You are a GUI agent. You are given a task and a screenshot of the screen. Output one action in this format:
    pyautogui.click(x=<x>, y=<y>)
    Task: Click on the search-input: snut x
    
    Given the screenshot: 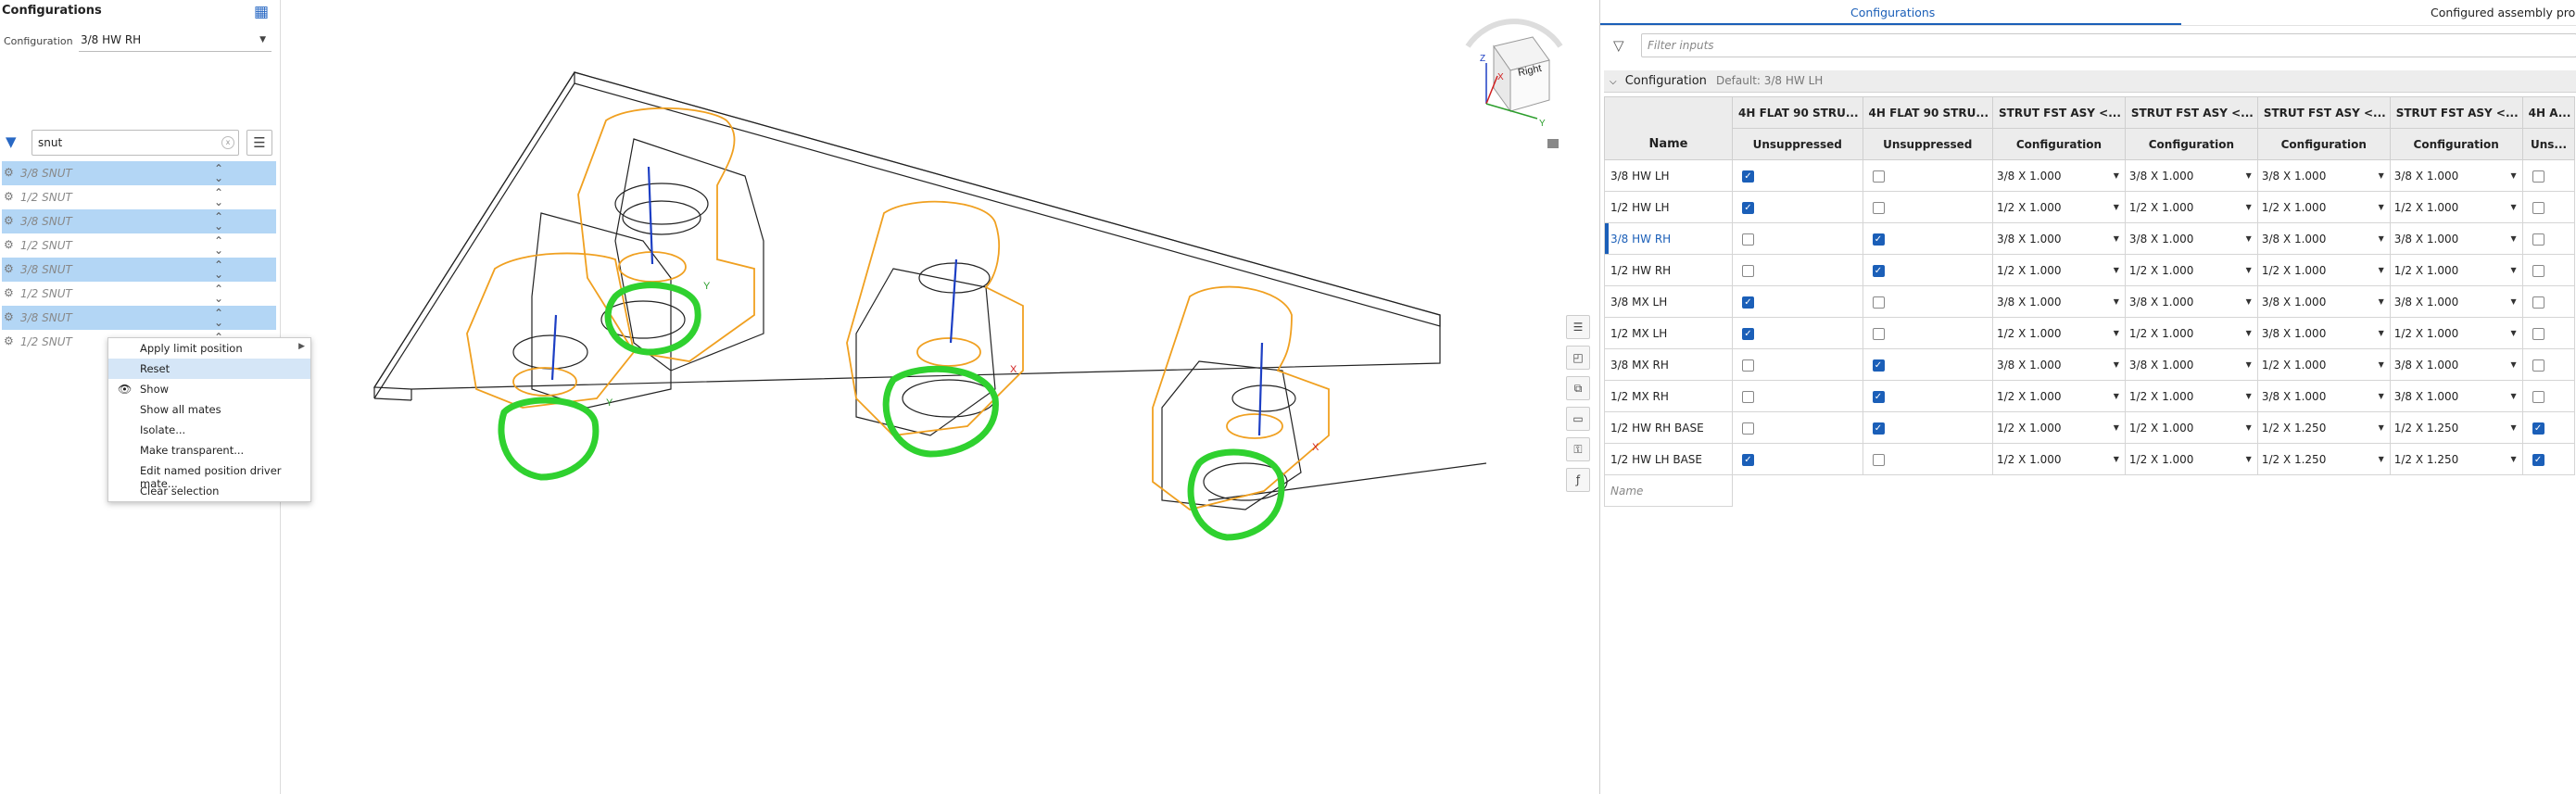 What is the action you would take?
    pyautogui.click(x=135, y=143)
    